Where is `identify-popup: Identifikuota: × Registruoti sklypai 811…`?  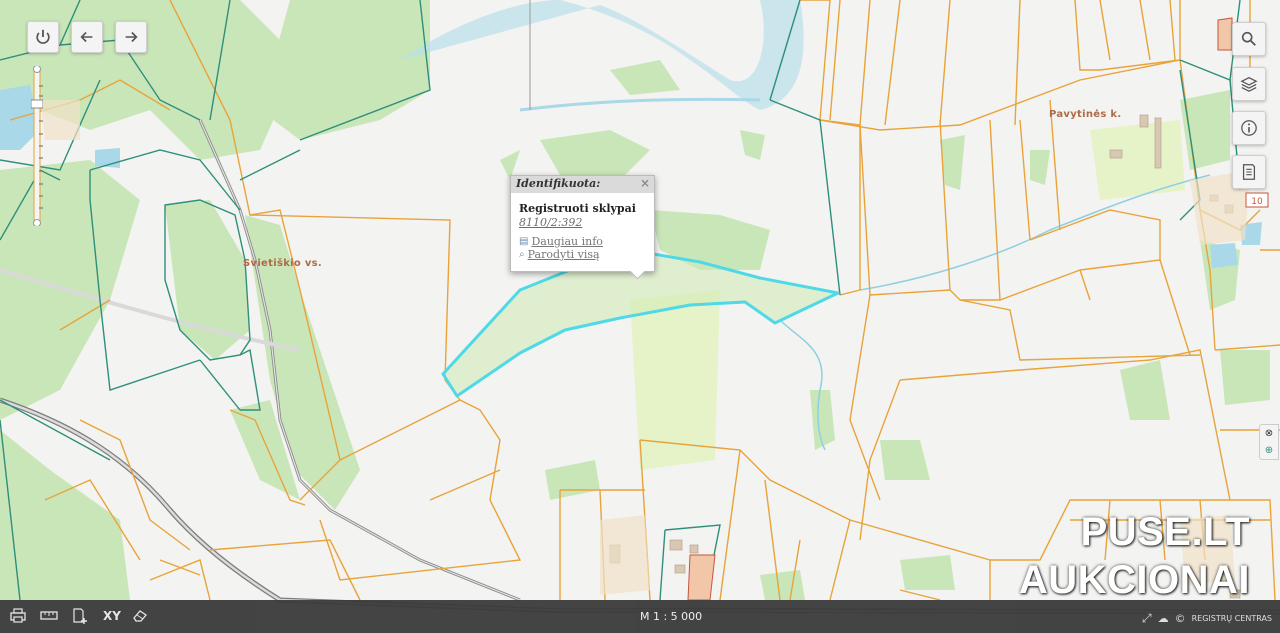 identify-popup: Identifikuota: × Registruoti sklypai 811… is located at coordinates (582, 227).